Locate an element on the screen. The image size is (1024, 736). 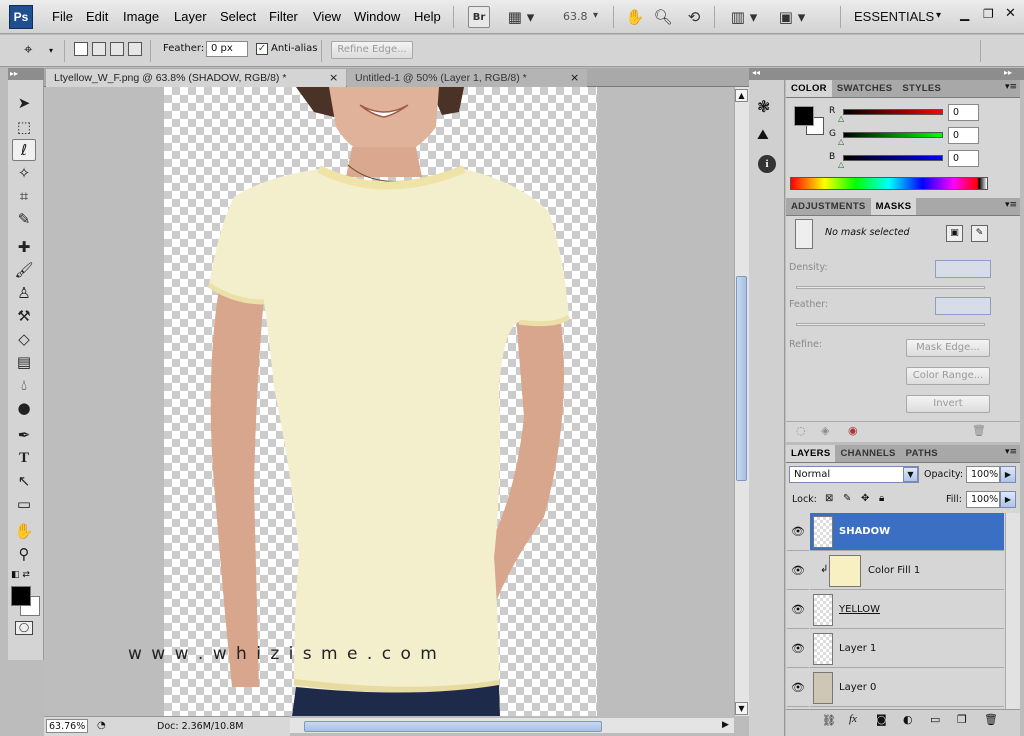
pixel-mask-icon: ▣ is located at coordinates (954, 233).